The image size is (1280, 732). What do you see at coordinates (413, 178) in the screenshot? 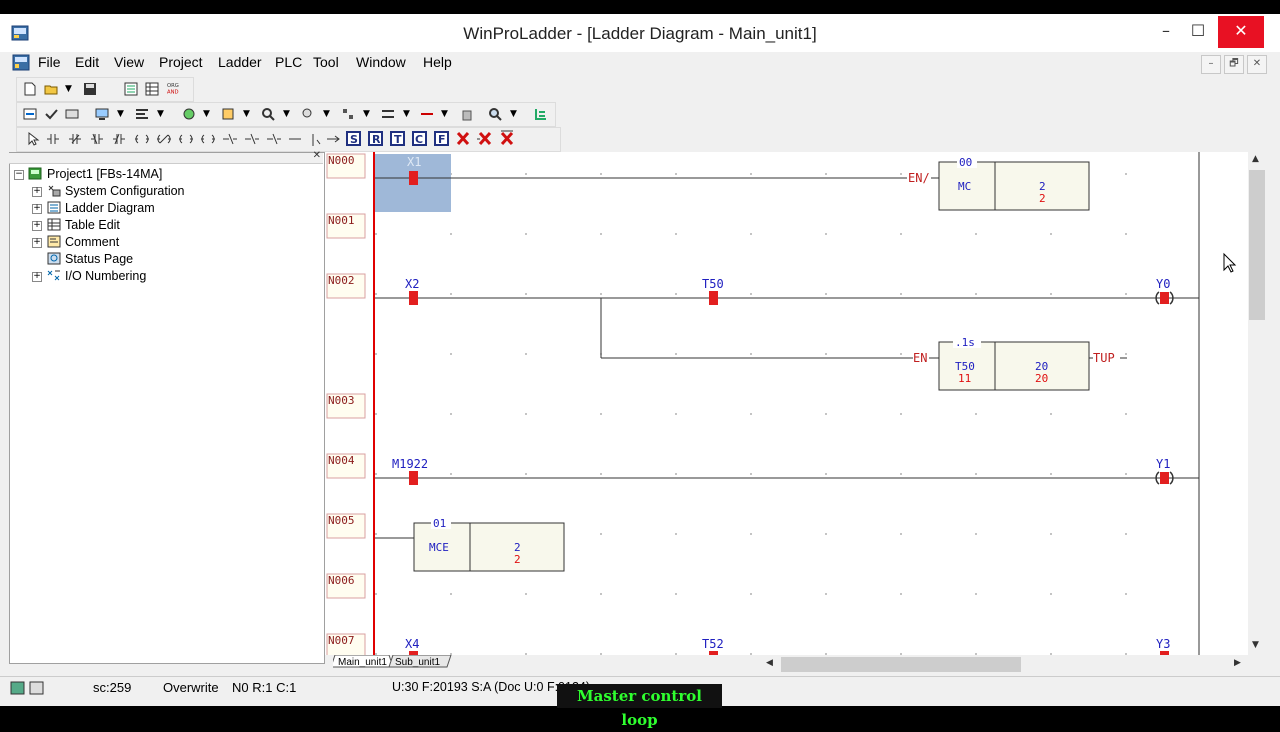
I see `contact-x1` at bounding box center [413, 178].